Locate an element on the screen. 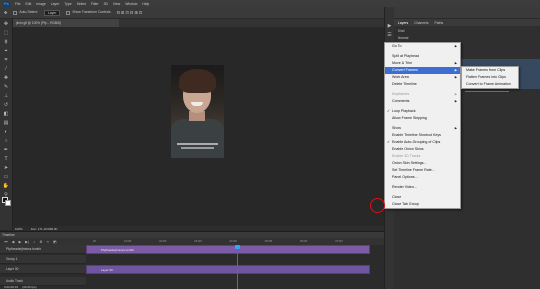 The height and width of the screenshot is (289, 540). quick-select-tool-icon: ⌖ is located at coordinates (6, 51).